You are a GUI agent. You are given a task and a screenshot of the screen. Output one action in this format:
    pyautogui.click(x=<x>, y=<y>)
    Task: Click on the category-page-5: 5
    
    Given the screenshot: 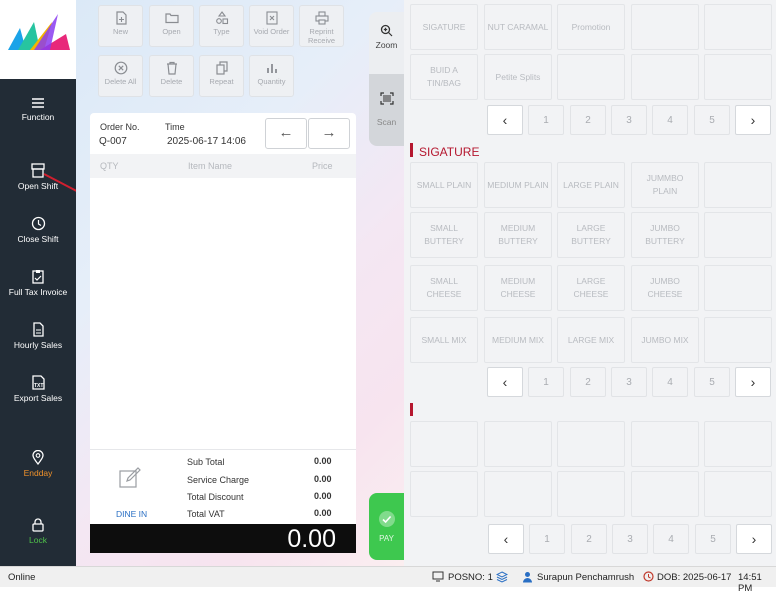 What is the action you would take?
    pyautogui.click(x=712, y=120)
    